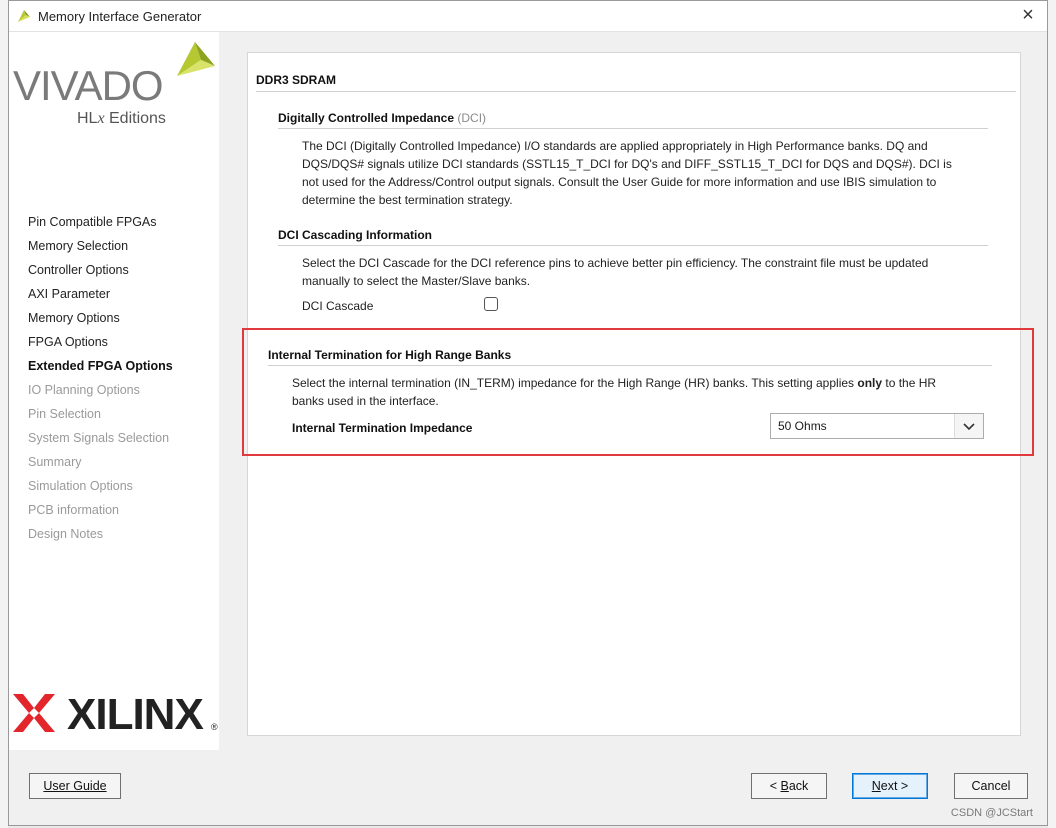 This screenshot has height=828, width=1056. Describe the element at coordinates (100, 418) in the screenshot. I see `wizard-step-pin-selection: Pin Selection` at that location.